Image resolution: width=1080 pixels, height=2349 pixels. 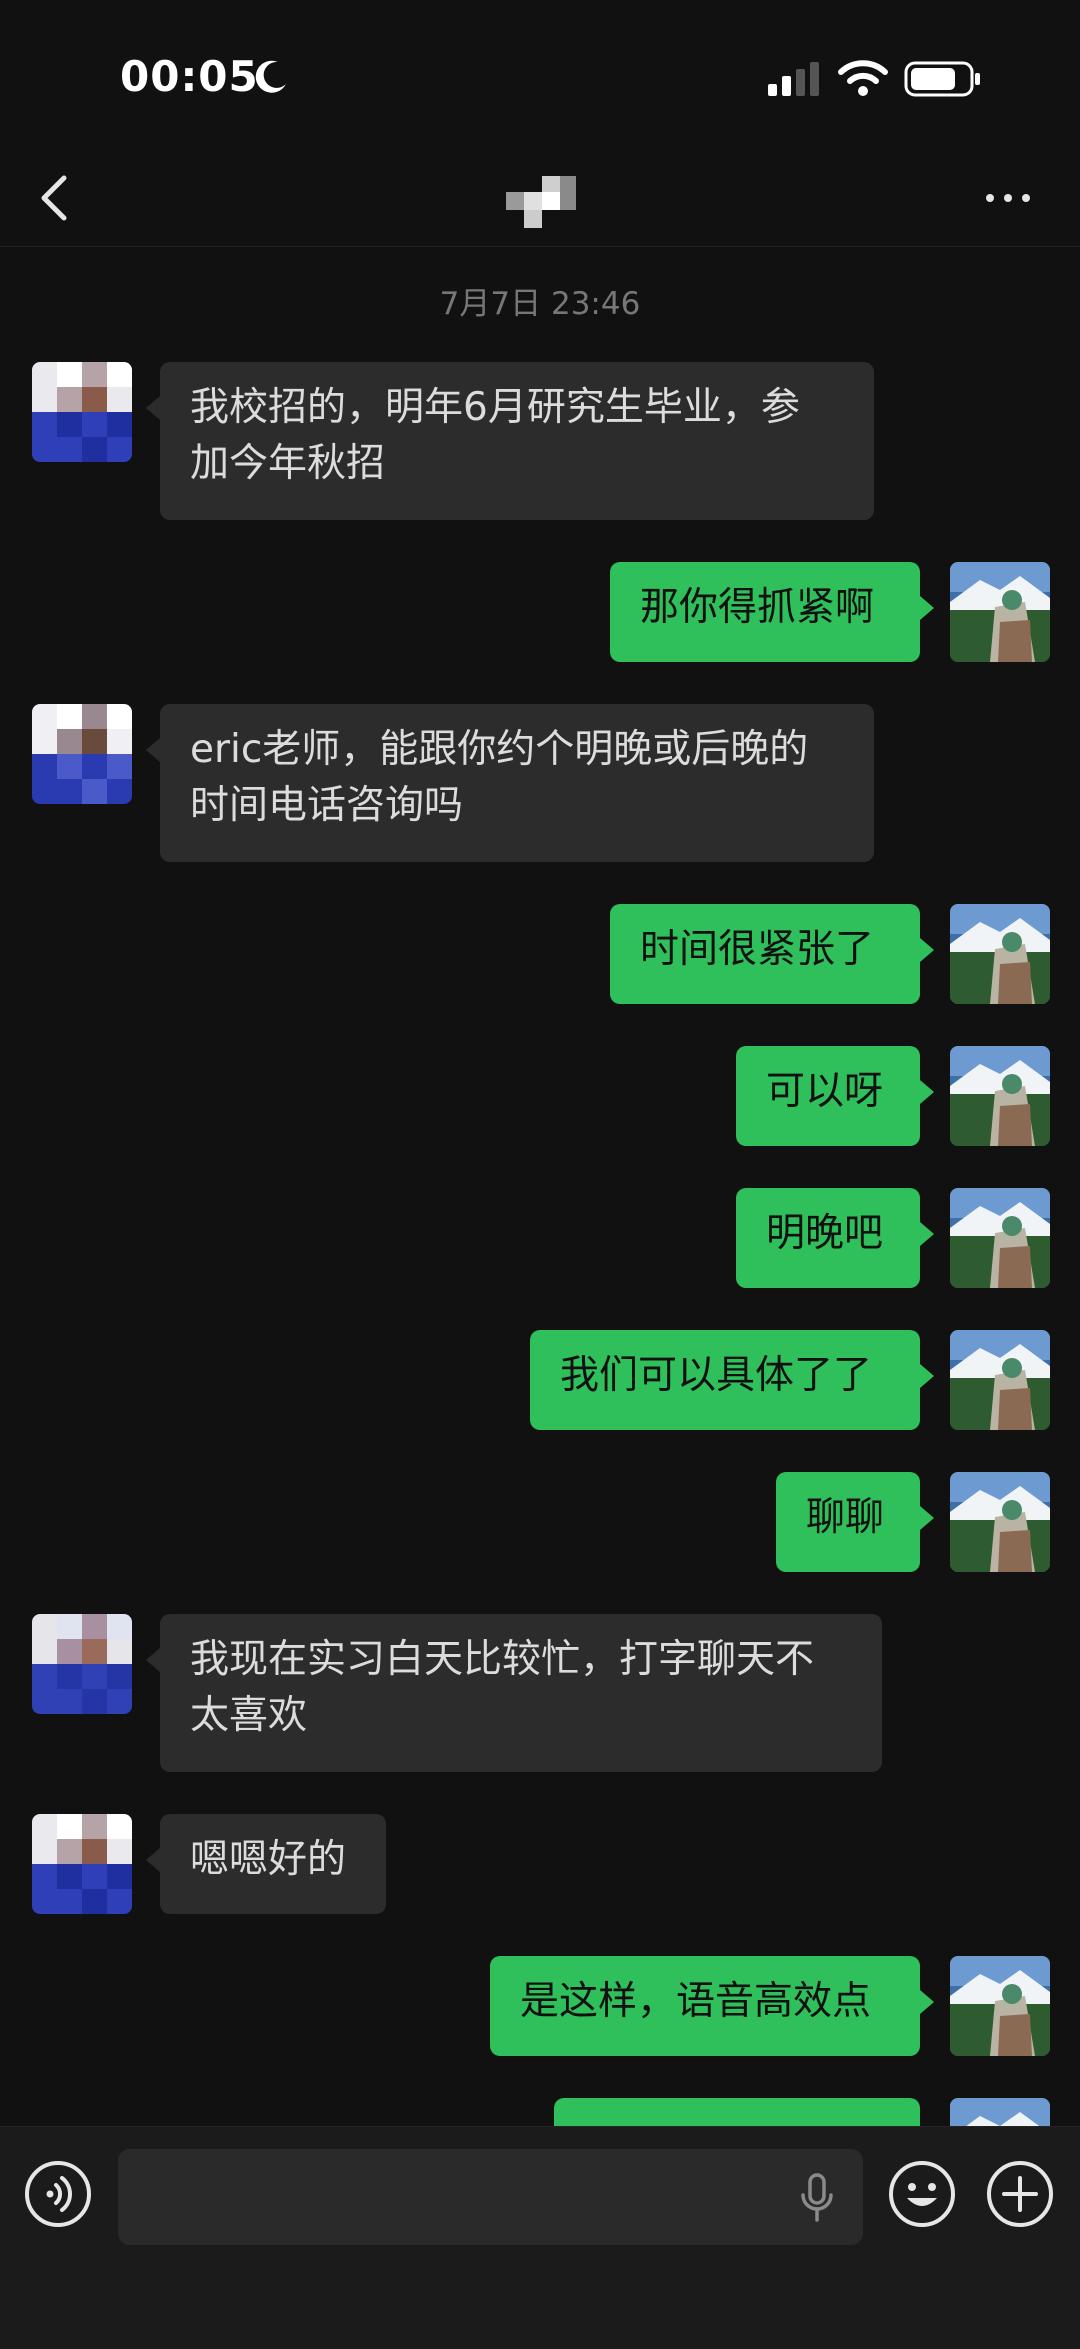 What do you see at coordinates (490, 2197) in the screenshot?
I see `message-input` at bounding box center [490, 2197].